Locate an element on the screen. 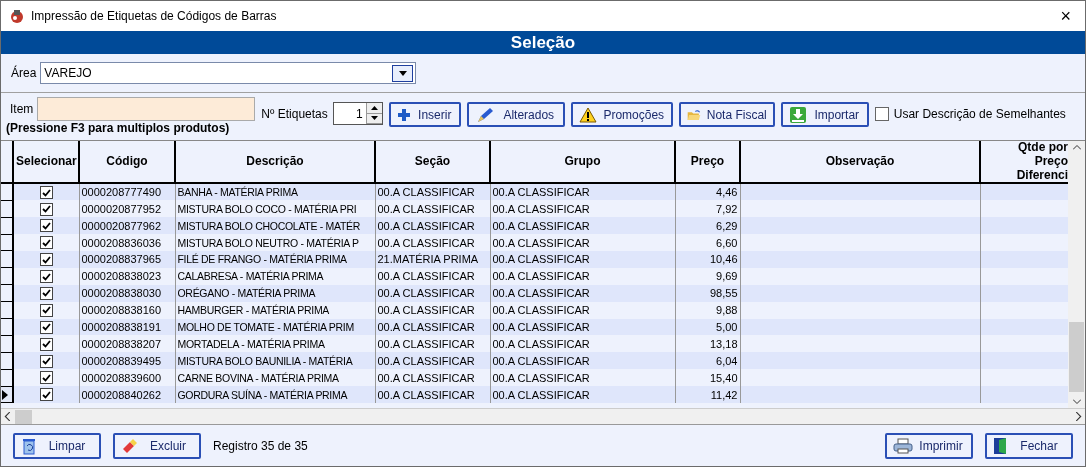 Image resolution: width=1086 pixels, height=467 pixels. area-label: Área is located at coordinates (24, 73).